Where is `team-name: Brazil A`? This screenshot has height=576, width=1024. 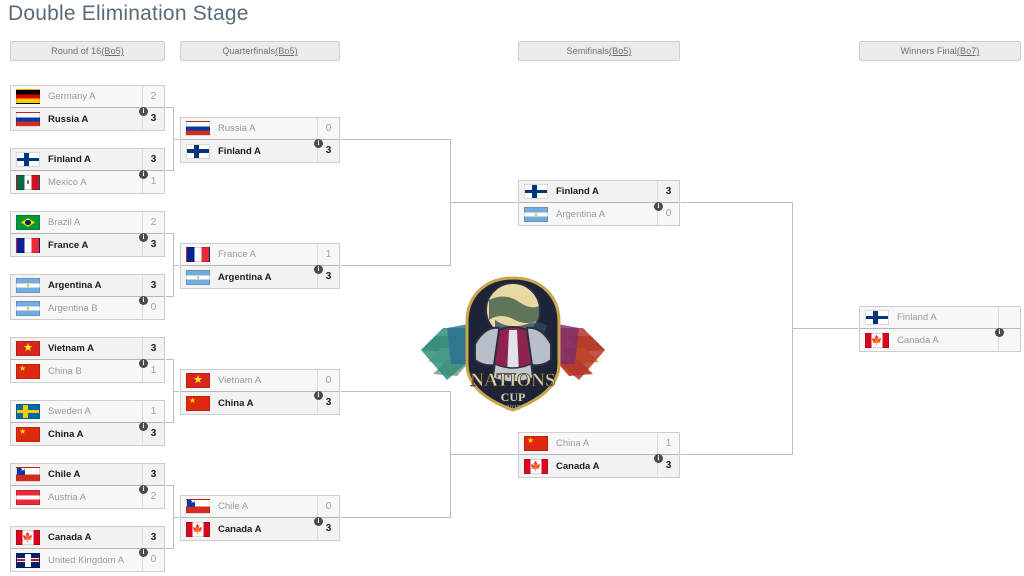
team-name: Brazil A is located at coordinates (64, 222).